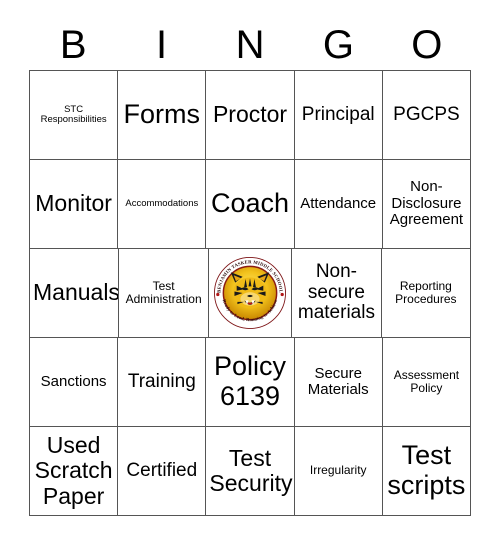 The height and width of the screenshot is (544, 500). I want to click on bingo-cell: Monitor, so click(74, 204).